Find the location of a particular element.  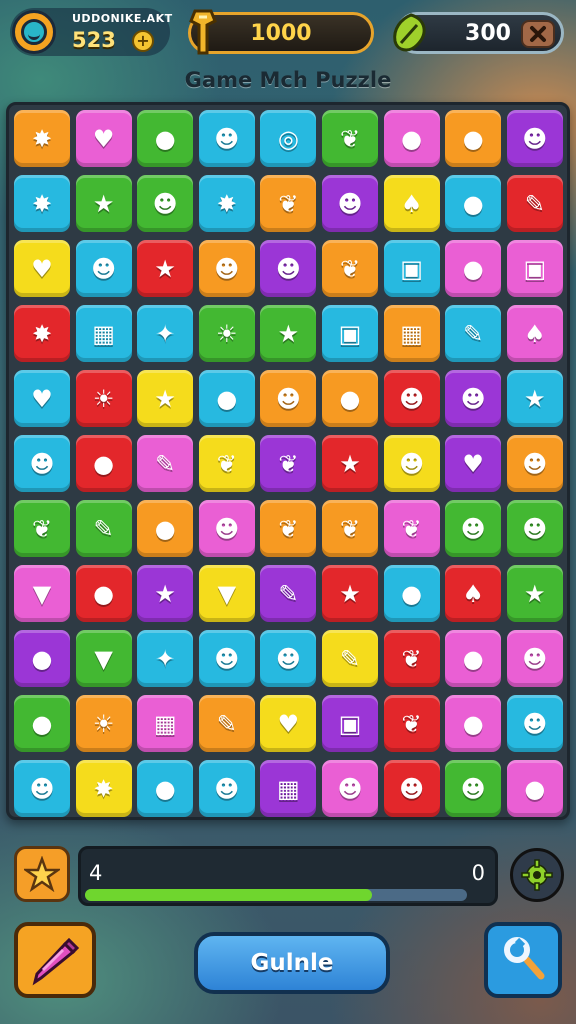

tile-pink-card: ▣ is located at coordinates (534, 268).